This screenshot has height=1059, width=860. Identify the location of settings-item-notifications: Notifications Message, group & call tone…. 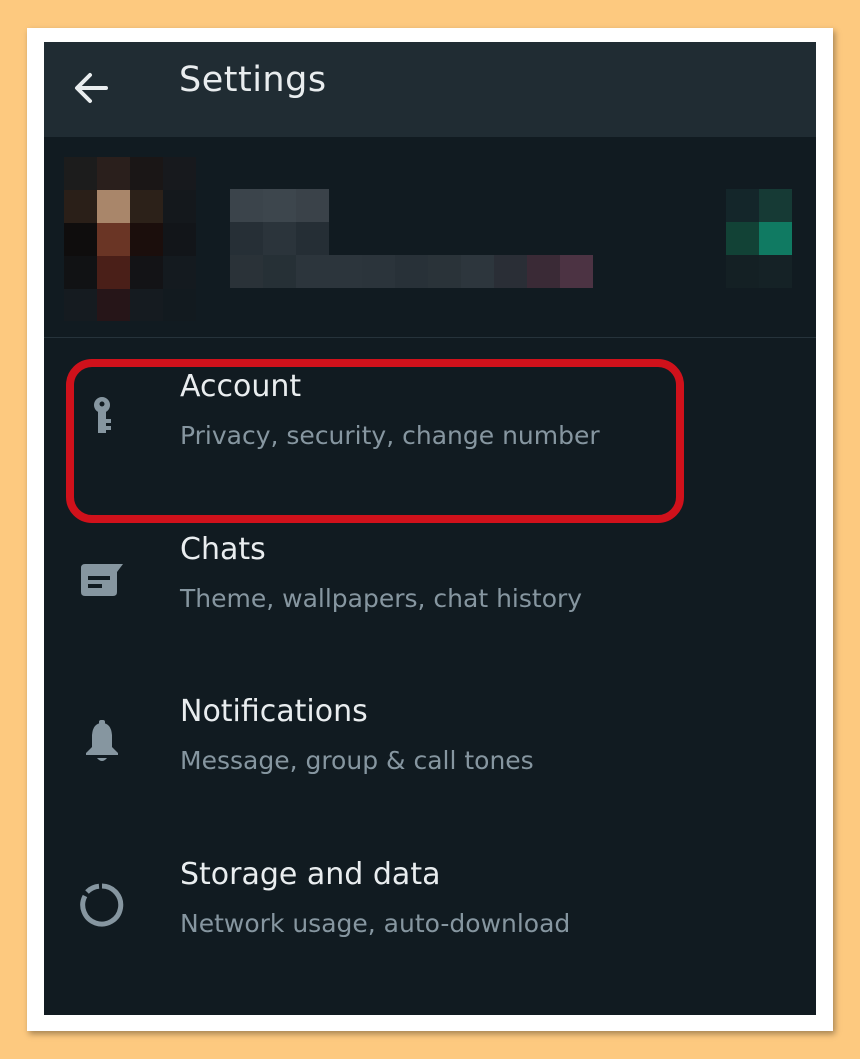
(430, 745).